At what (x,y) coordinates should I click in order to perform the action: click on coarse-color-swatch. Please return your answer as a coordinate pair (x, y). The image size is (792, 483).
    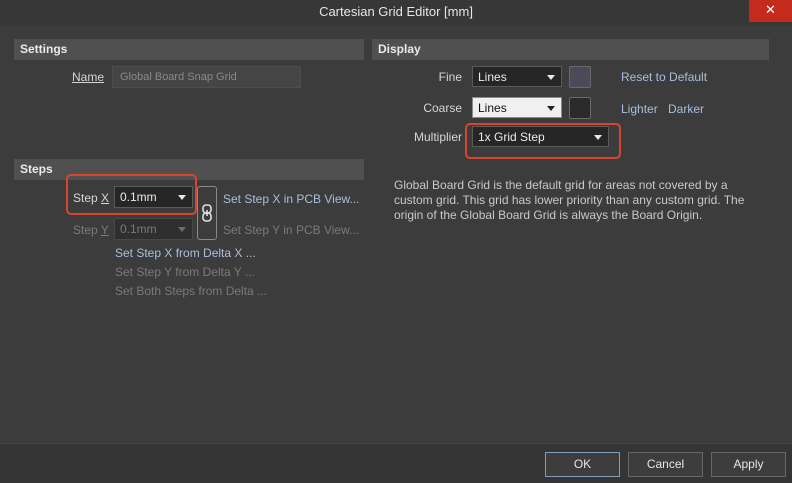
    Looking at the image, I should click on (580, 108).